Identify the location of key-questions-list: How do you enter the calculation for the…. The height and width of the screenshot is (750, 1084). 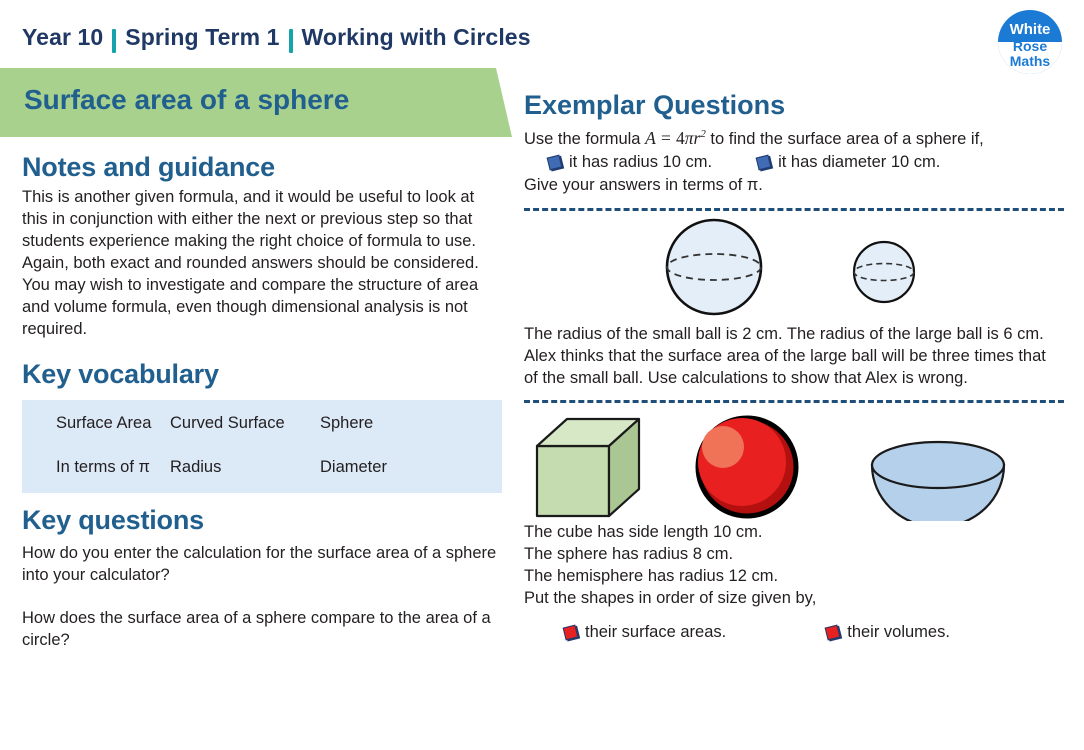
(262, 597).